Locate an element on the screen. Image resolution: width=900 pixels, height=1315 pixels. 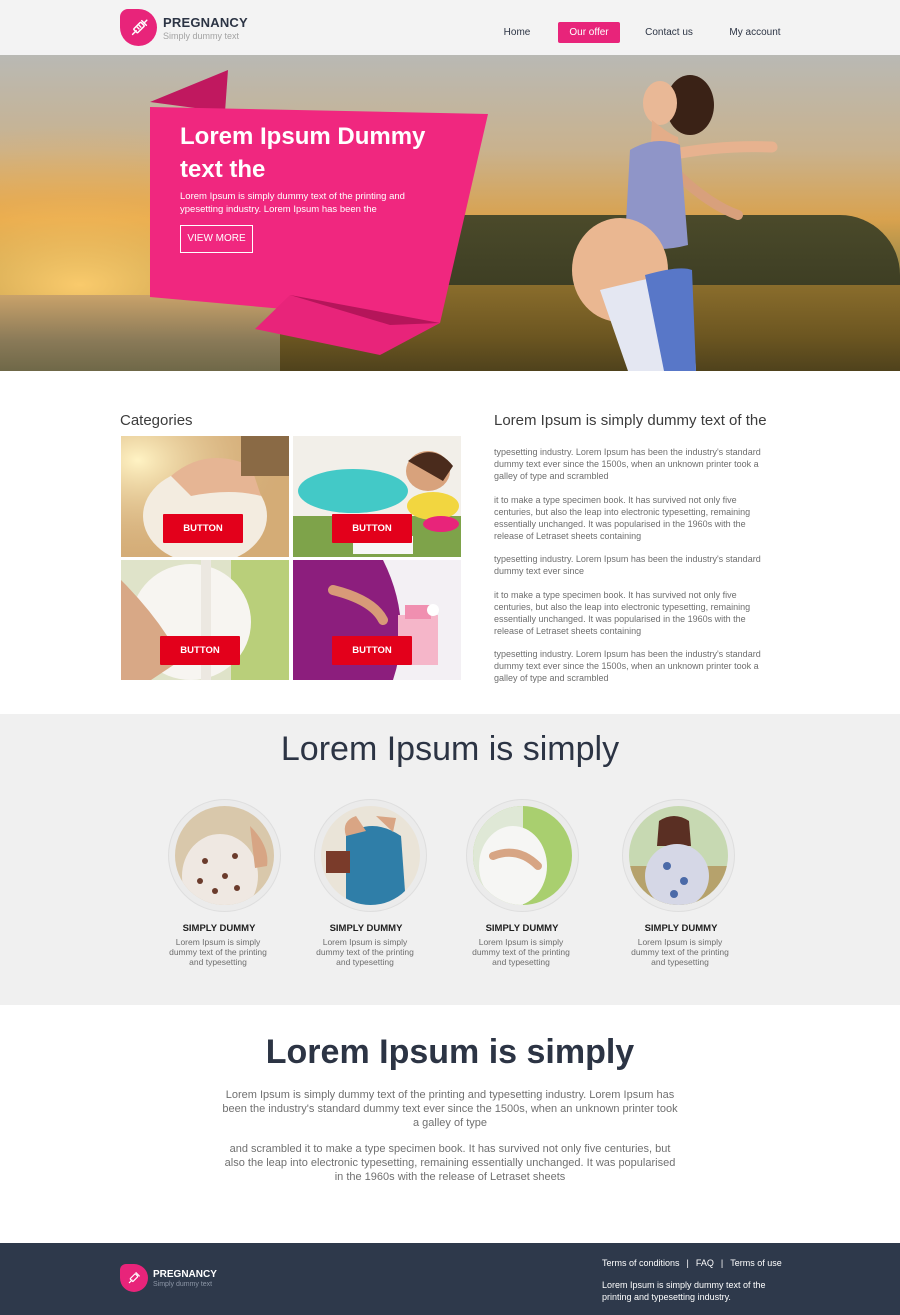
hero-title-line-2: text the is located at coordinates (223, 169).